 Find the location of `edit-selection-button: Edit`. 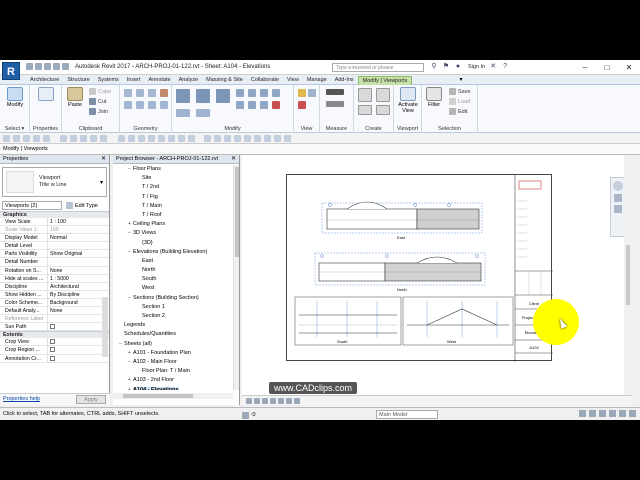

edit-selection-button: Edit is located at coordinates (458, 111).